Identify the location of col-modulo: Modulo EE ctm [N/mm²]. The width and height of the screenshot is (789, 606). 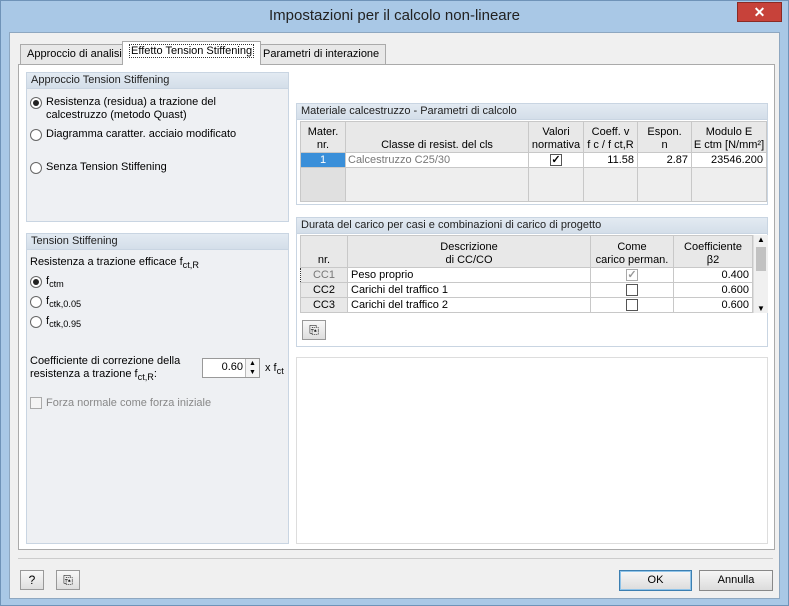
(729, 137).